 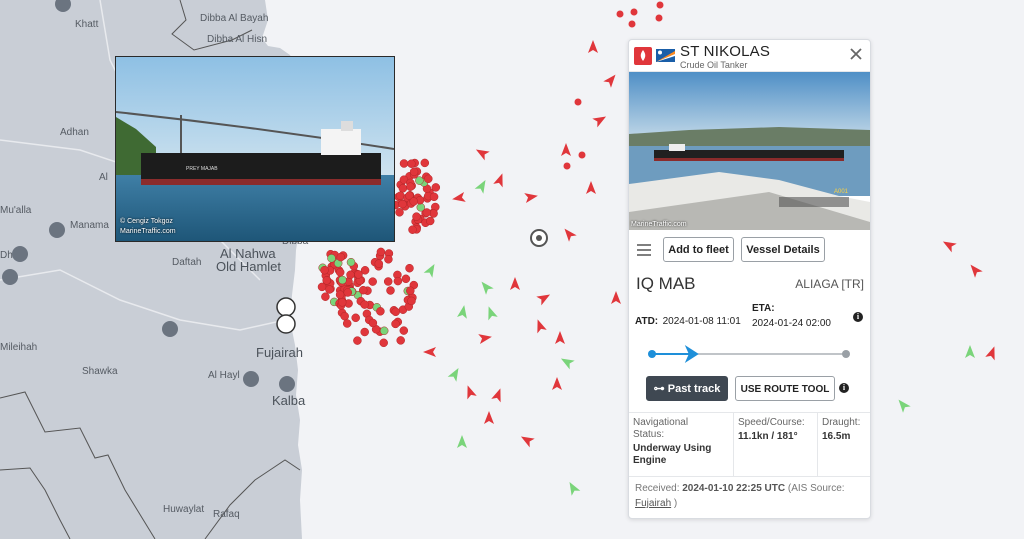 I want to click on eta-block: ETA: 2024-01-24 02:00, so click(x=791, y=316).